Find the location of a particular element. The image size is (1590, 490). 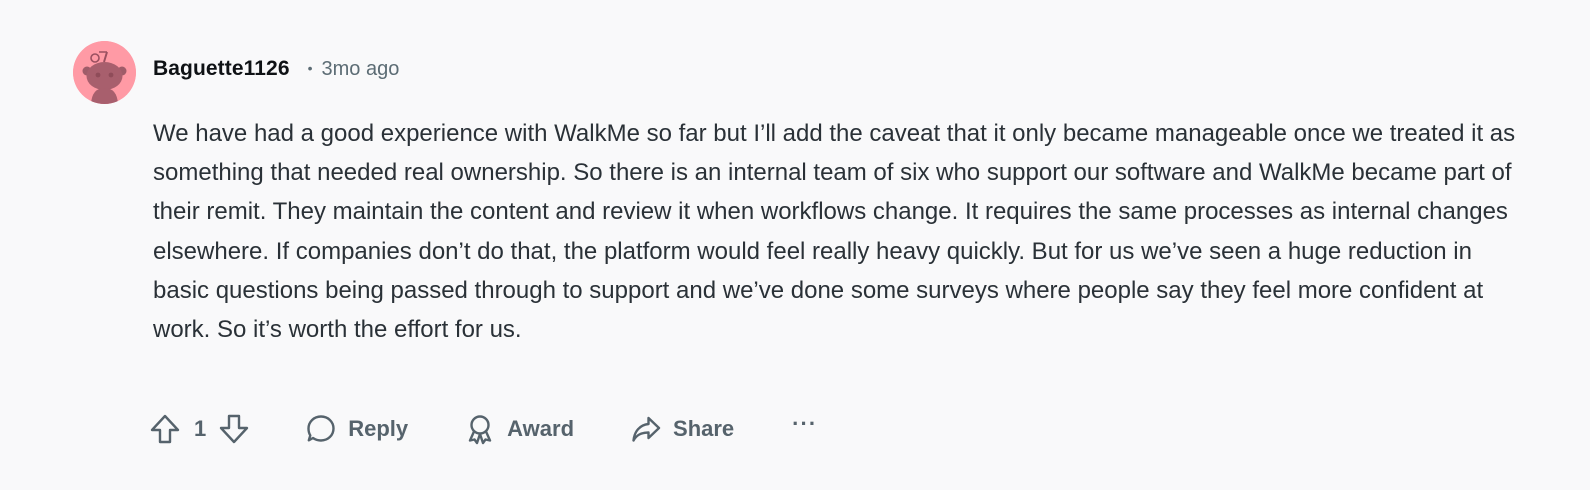

reply-label: Reply is located at coordinates (378, 428).